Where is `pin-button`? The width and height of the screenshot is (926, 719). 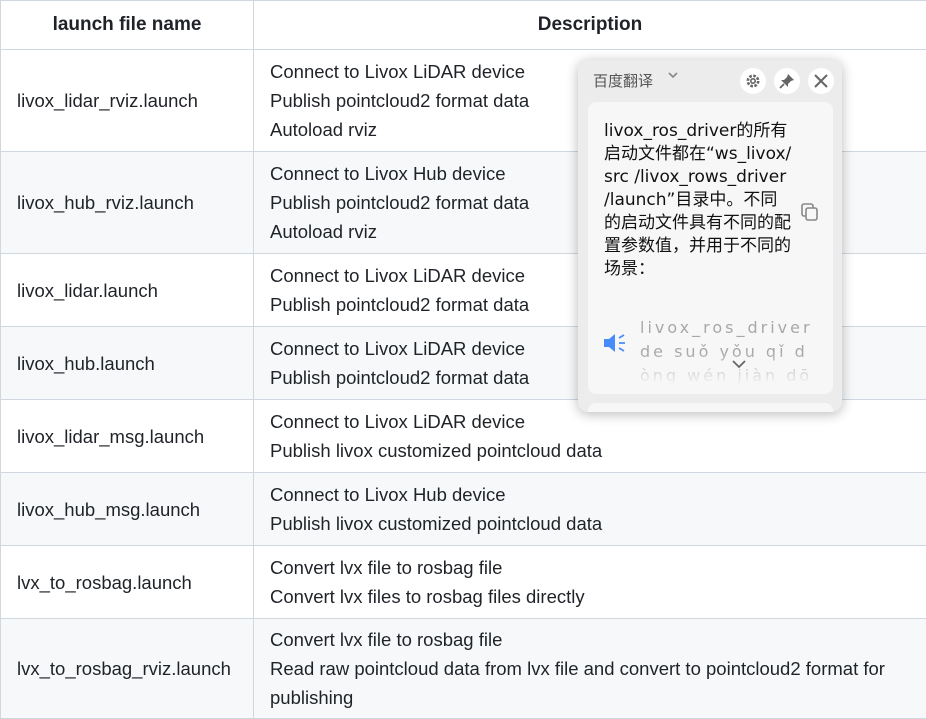
pin-button is located at coordinates (787, 81).